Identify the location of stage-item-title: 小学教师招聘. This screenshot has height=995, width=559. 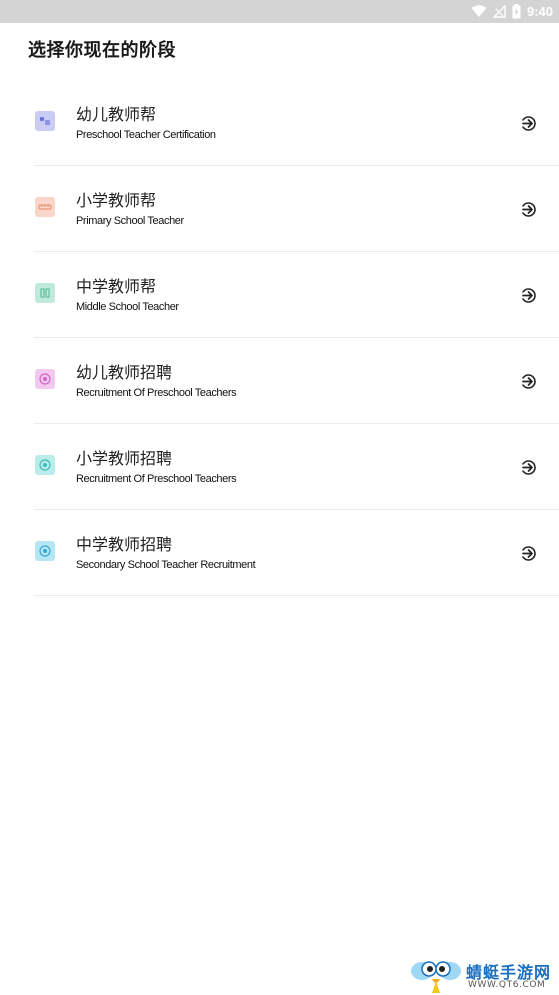
(124, 458).